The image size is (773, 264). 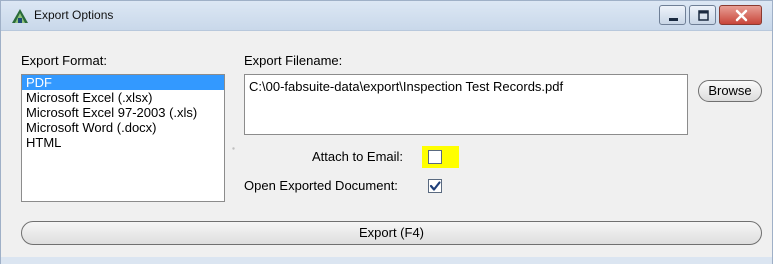 What do you see at coordinates (123, 142) in the screenshot?
I see `list-item: HTML` at bounding box center [123, 142].